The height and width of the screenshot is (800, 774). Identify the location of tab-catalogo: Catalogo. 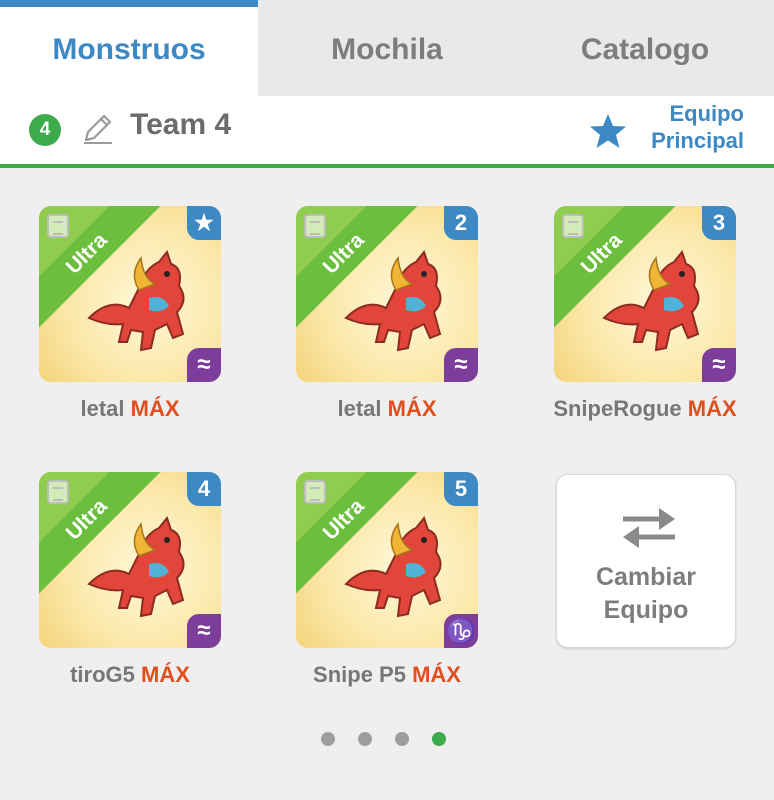
(645, 48).